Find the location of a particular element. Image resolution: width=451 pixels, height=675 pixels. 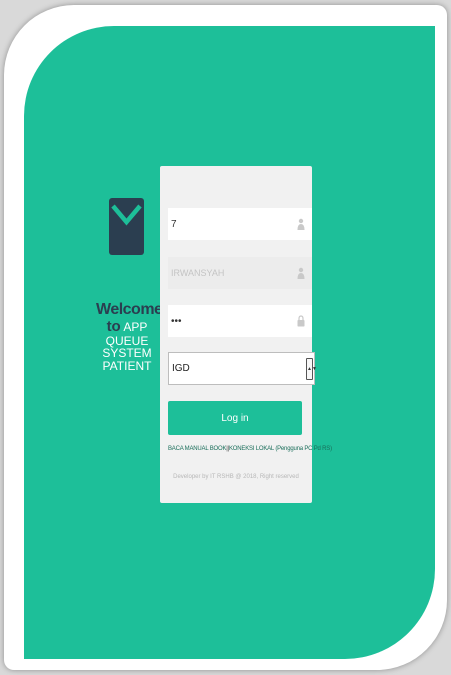

welcome-heading: Welcome is located at coordinates (129, 309).